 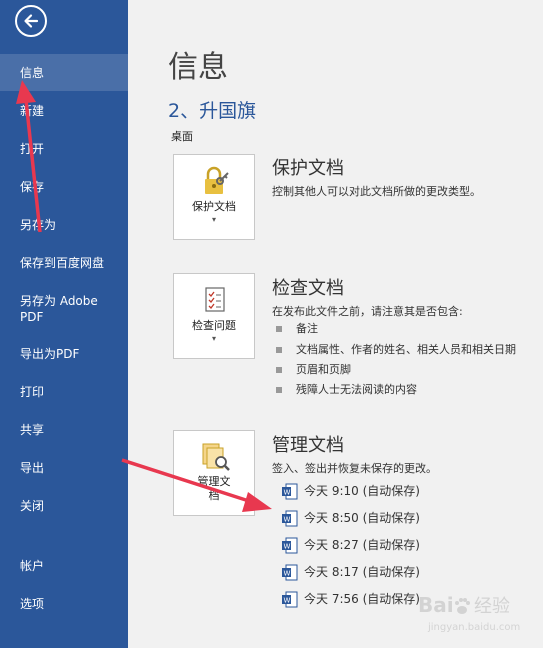 I want to click on manage-document-label-2: 档, so click(x=214, y=495).